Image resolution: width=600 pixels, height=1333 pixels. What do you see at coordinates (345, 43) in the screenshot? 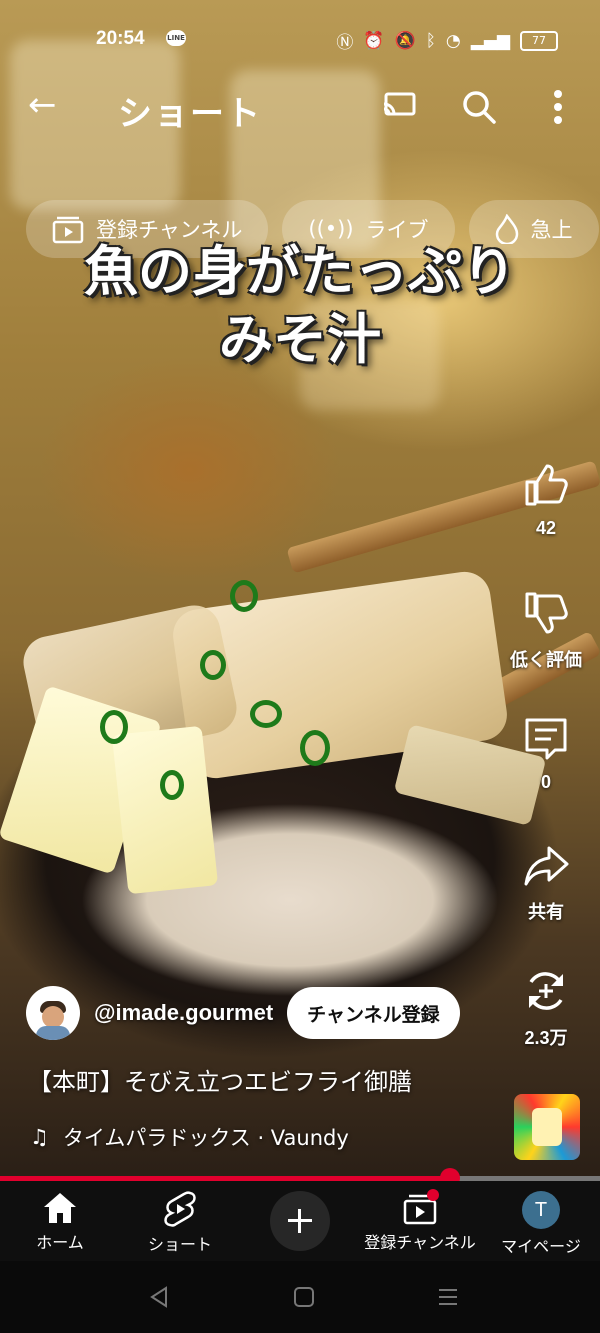
I see `nfc-icon: Ⓝ` at bounding box center [345, 43].